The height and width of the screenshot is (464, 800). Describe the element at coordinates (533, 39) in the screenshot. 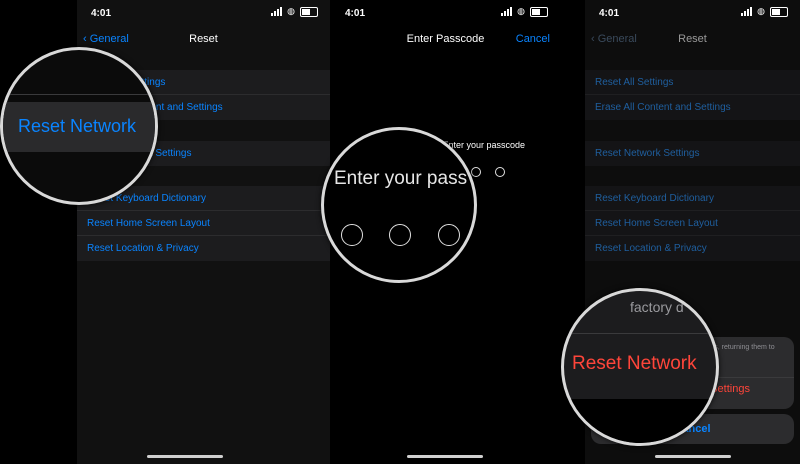

I see `cancel-button: Cancel` at that location.